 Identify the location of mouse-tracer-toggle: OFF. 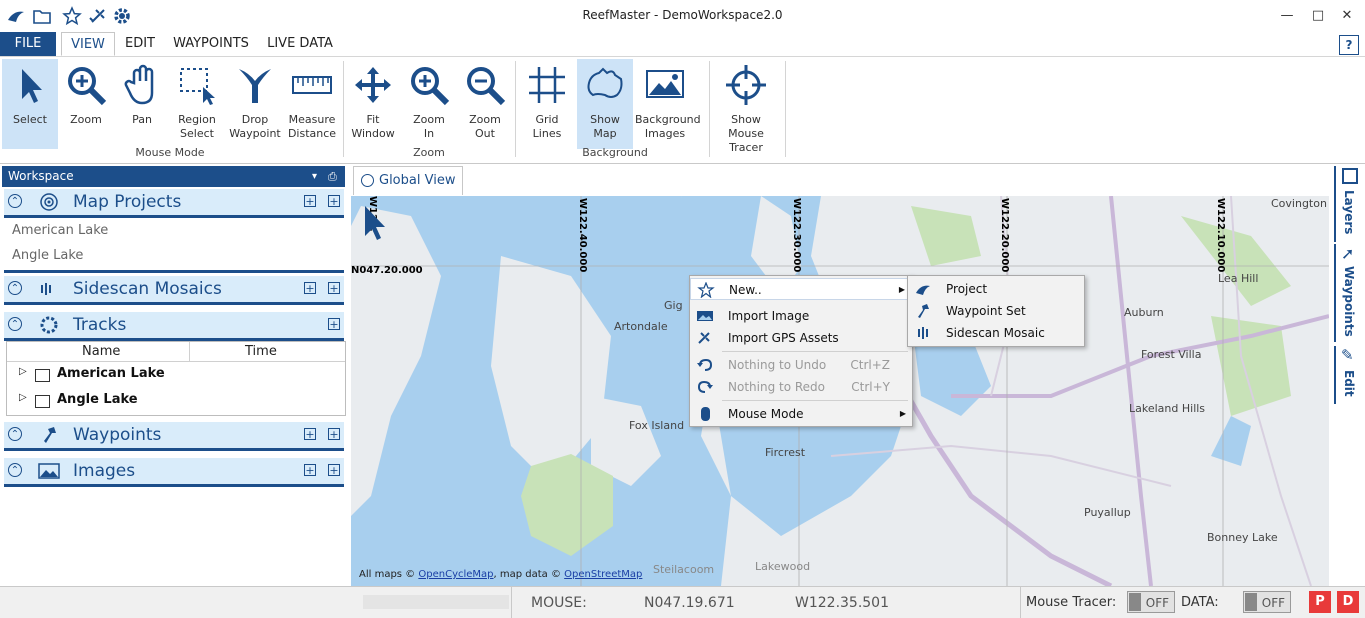
(1151, 602).